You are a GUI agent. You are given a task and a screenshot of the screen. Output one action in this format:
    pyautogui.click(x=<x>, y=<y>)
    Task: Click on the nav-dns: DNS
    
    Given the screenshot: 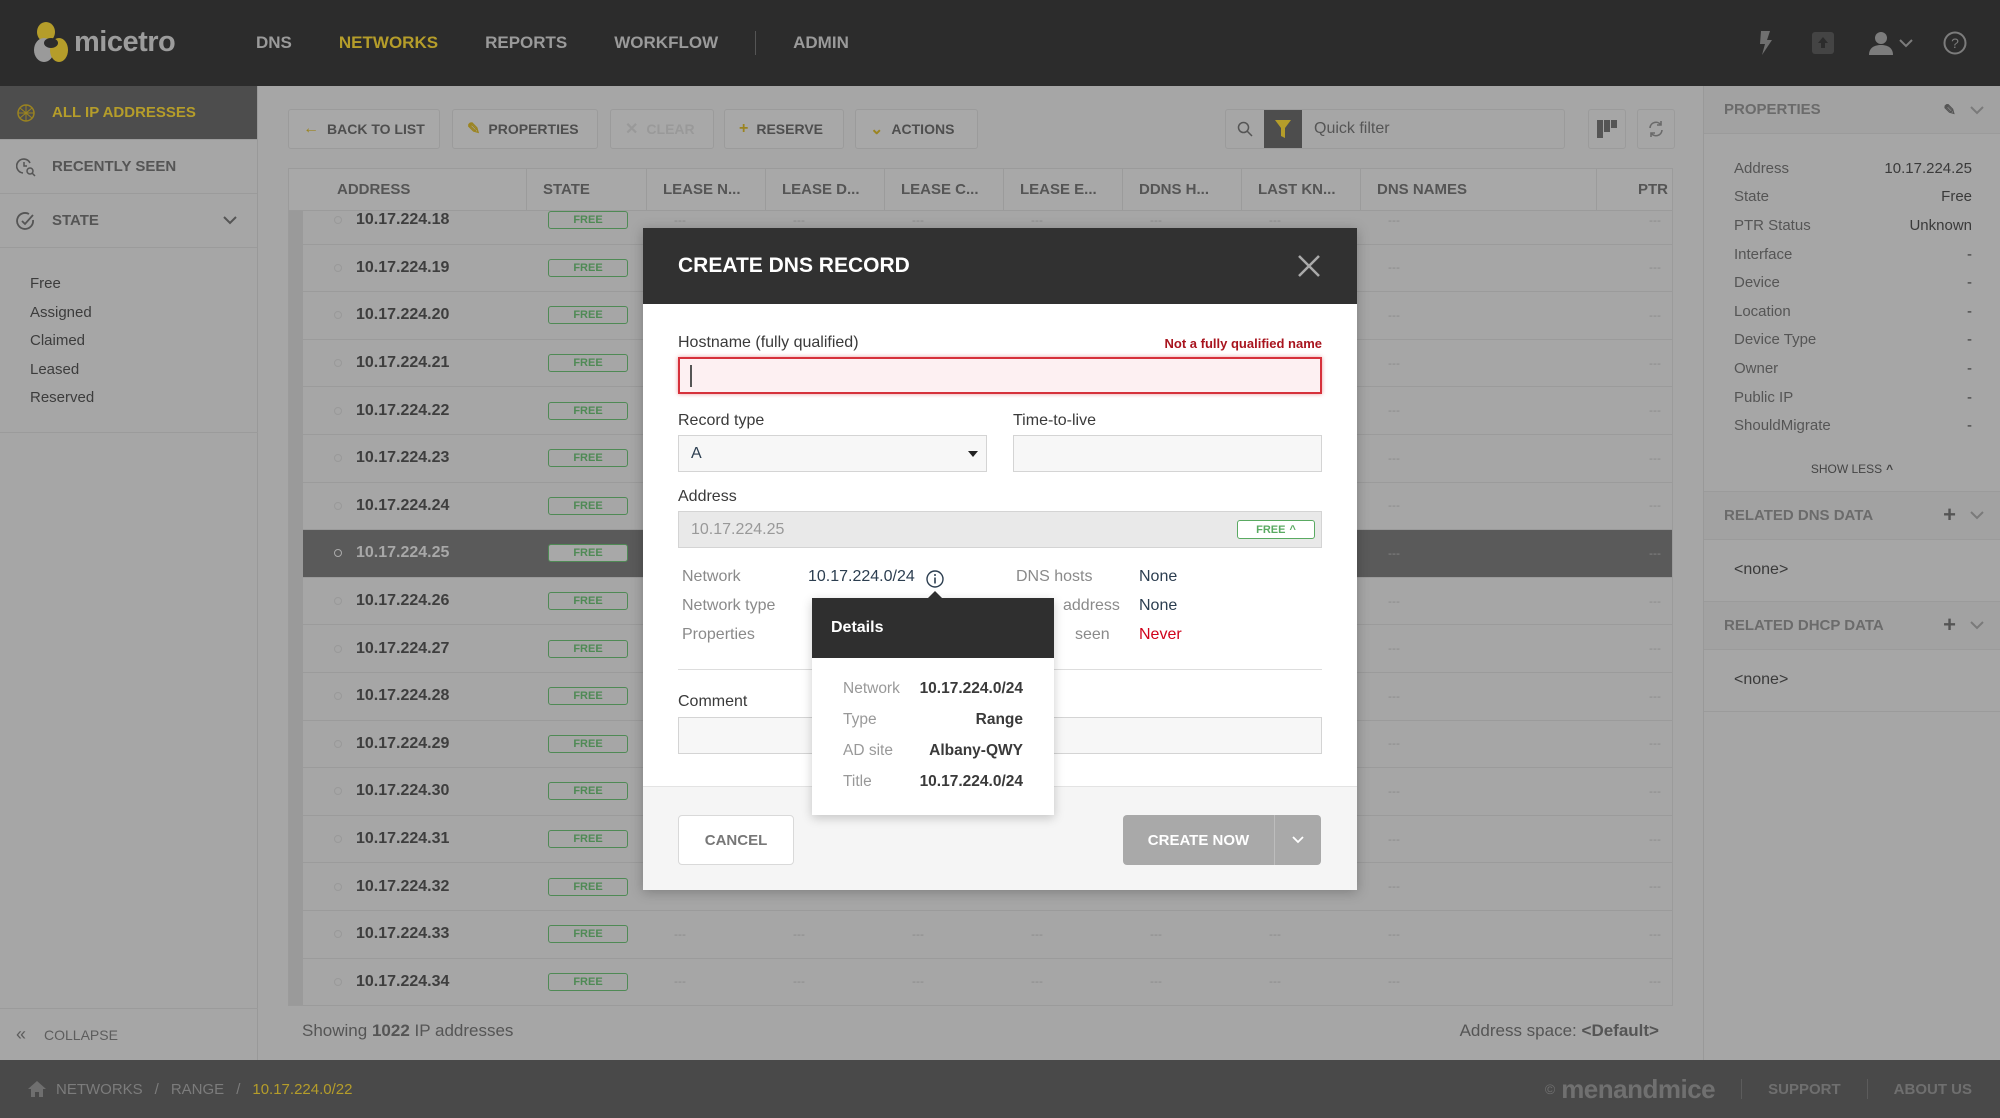 What is the action you would take?
    pyautogui.click(x=274, y=43)
    